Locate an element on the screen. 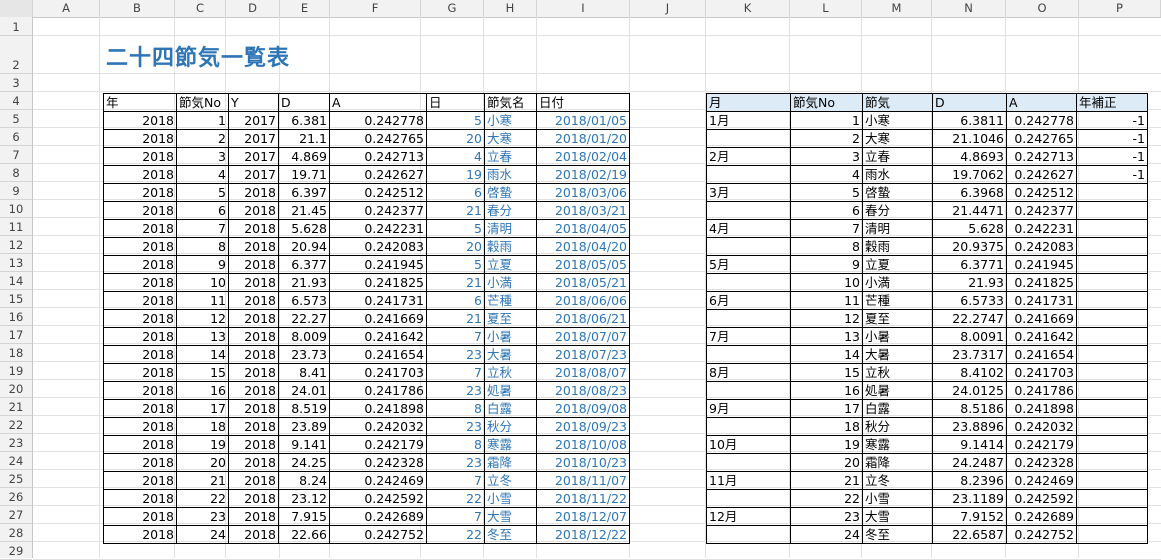 The height and width of the screenshot is (560, 1161). column-header-e: E is located at coordinates (305, 8).